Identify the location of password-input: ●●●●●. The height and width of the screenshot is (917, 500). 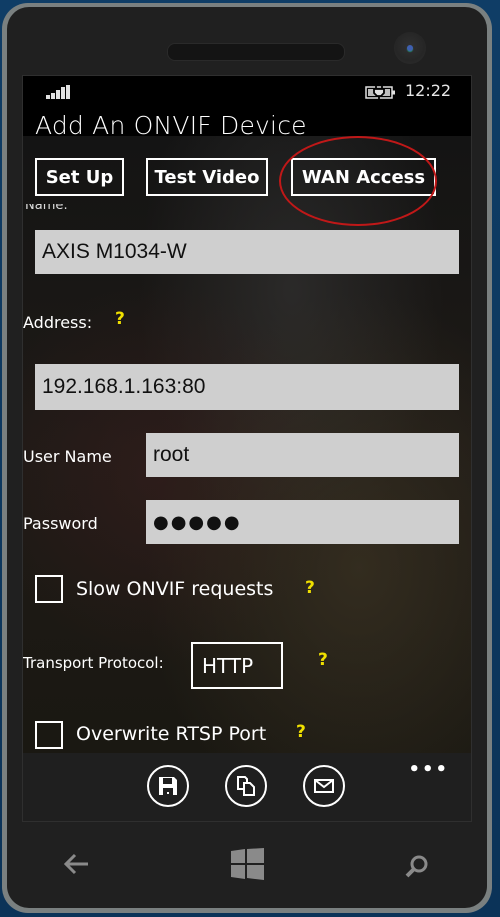
(302, 522).